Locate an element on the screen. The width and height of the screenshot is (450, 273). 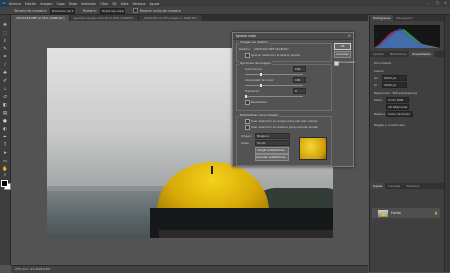
lasso-tool-icon: ℓ is located at coordinates (5, 42).